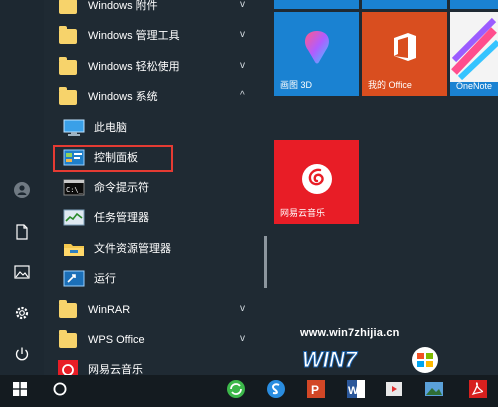 Image resolution: width=498 pixels, height=407 pixels. Describe the element at coordinates (113, 158) in the screenshot. I see `highlight-box` at that location.